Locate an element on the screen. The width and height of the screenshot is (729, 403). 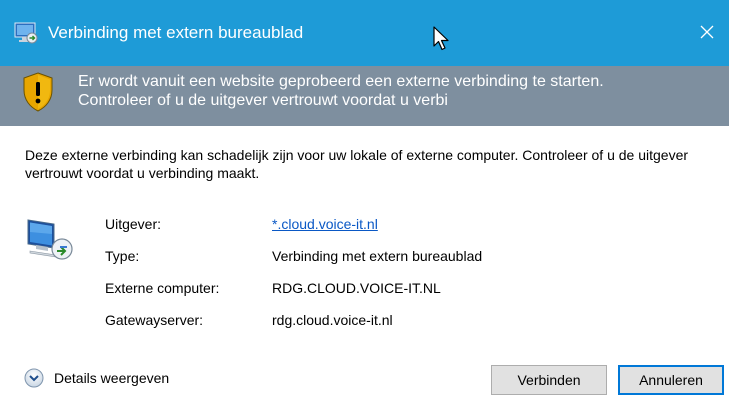
publisher-link: *.cloud.voice-it.nl is located at coordinates (325, 224).